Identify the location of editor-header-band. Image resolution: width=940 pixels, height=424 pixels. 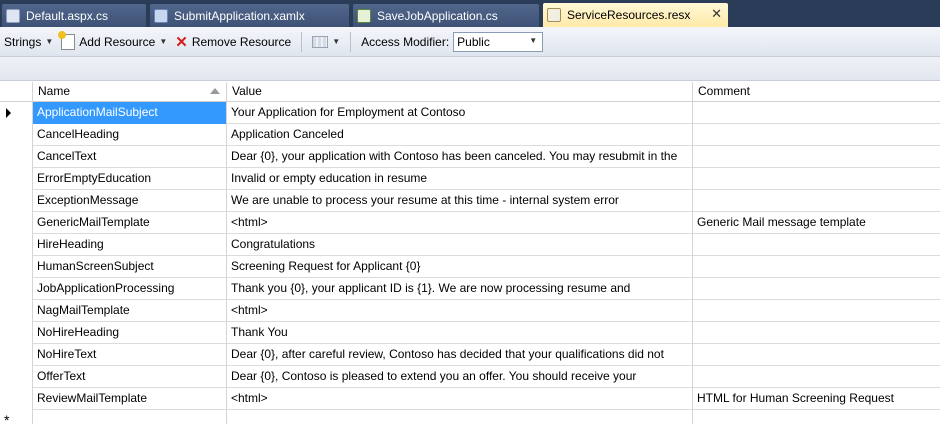
(470, 69).